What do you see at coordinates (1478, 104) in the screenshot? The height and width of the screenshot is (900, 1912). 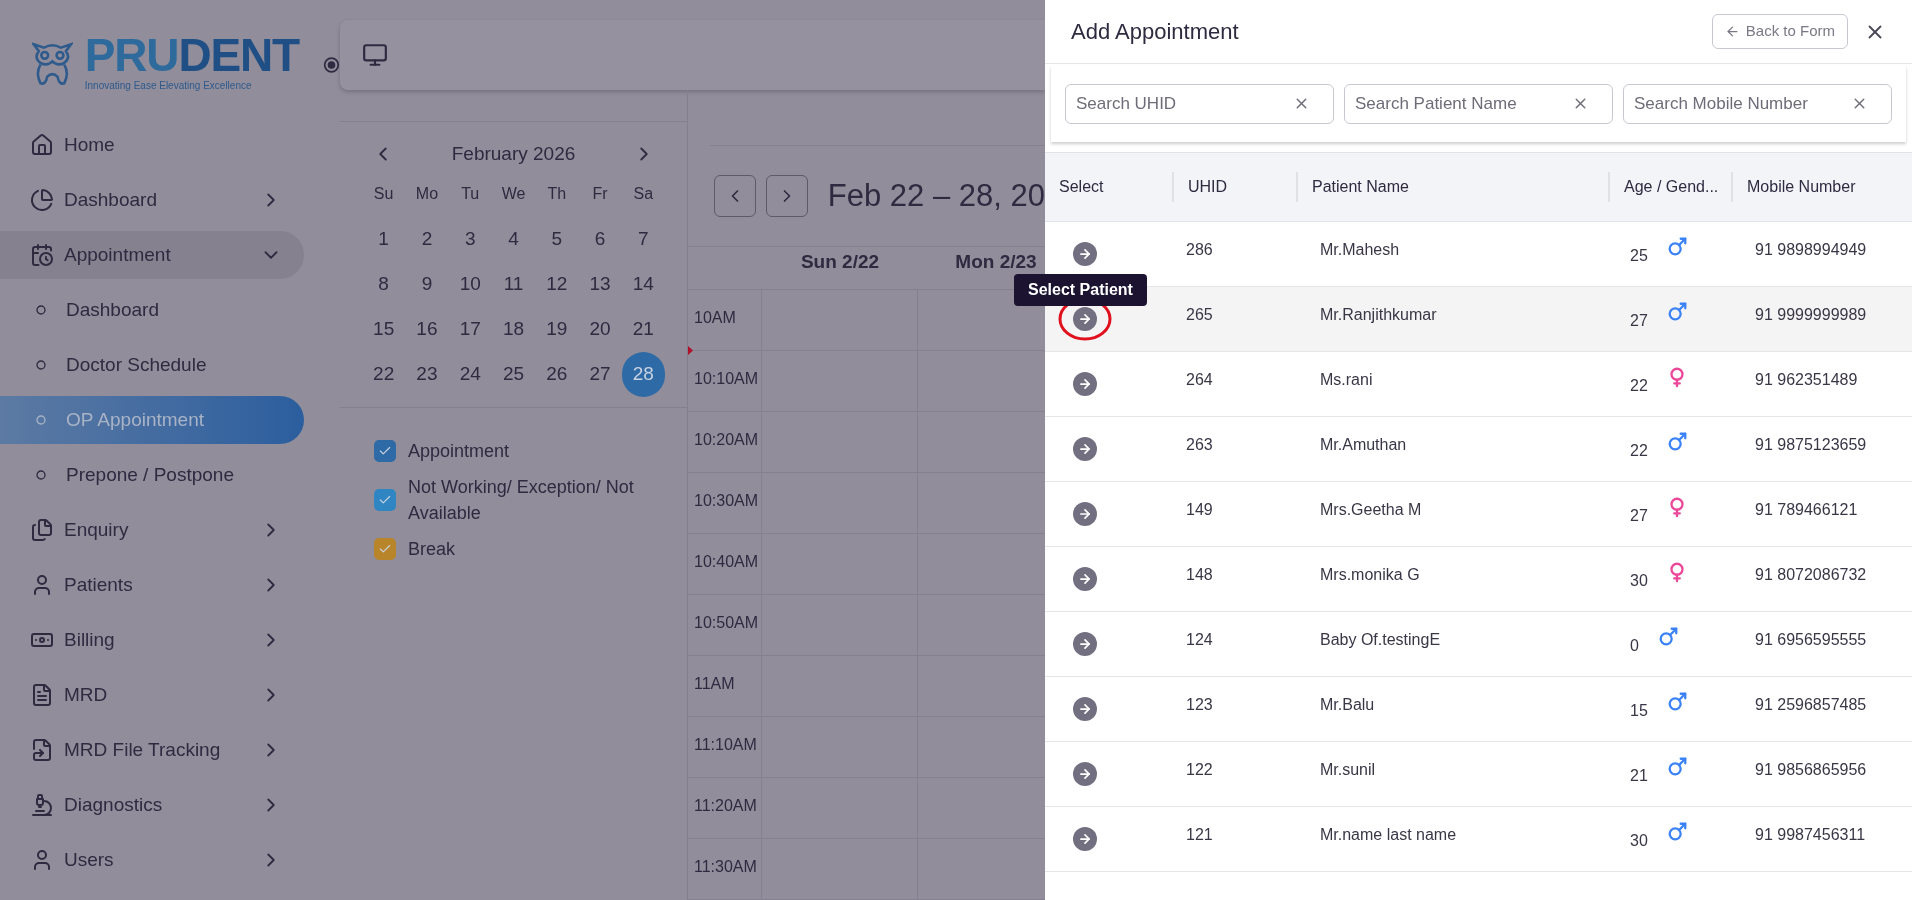 I see `search-field: Search Patient Name` at bounding box center [1478, 104].